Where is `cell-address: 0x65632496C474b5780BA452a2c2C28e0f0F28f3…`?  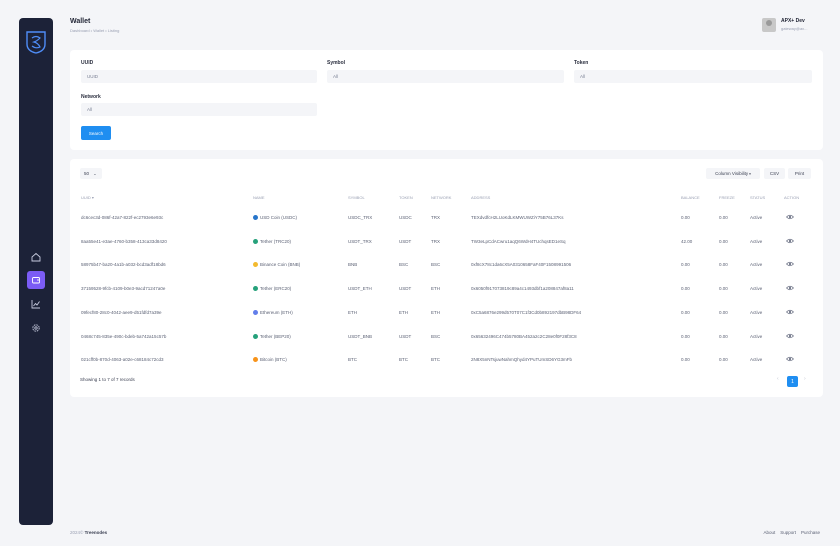 cell-address: 0x65632496C474b5780BA452a2c2C28e0f0F28f3… is located at coordinates (524, 336).